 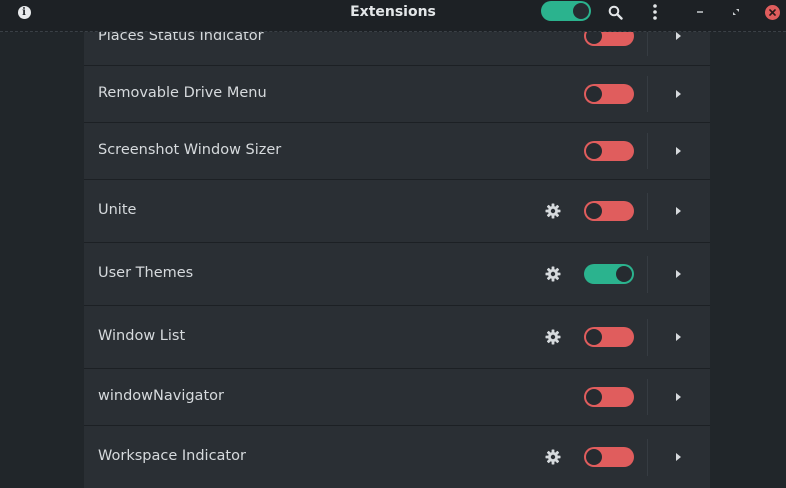 I want to click on search-button, so click(x=615, y=12).